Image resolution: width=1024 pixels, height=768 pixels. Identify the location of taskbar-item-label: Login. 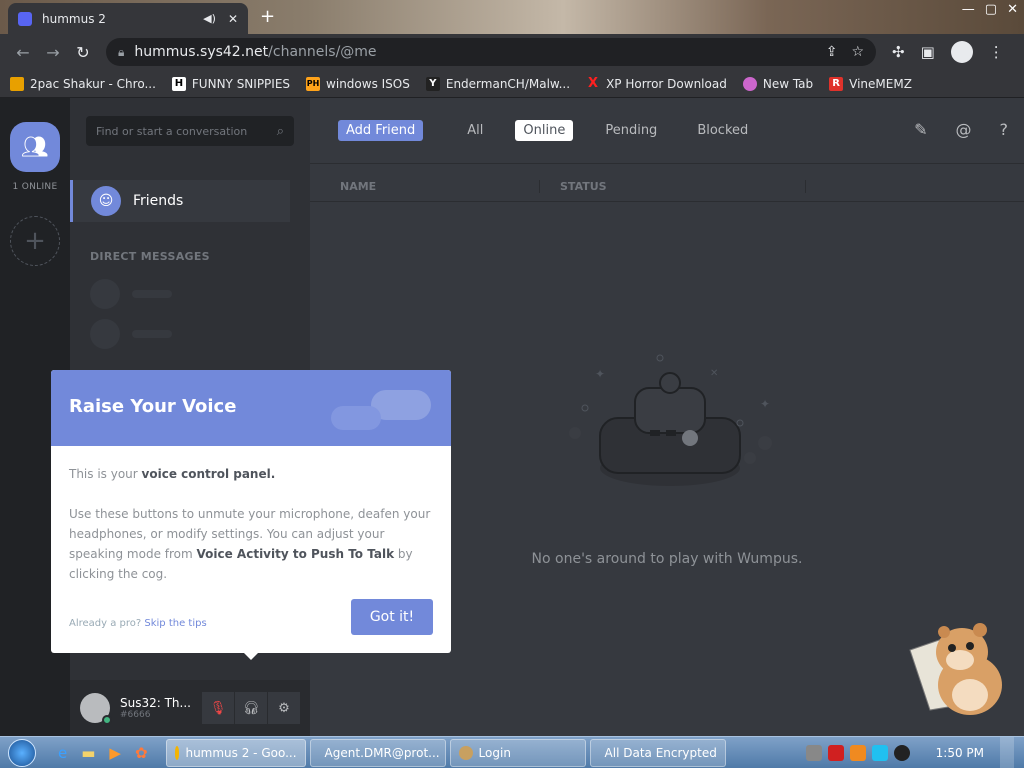
(494, 752).